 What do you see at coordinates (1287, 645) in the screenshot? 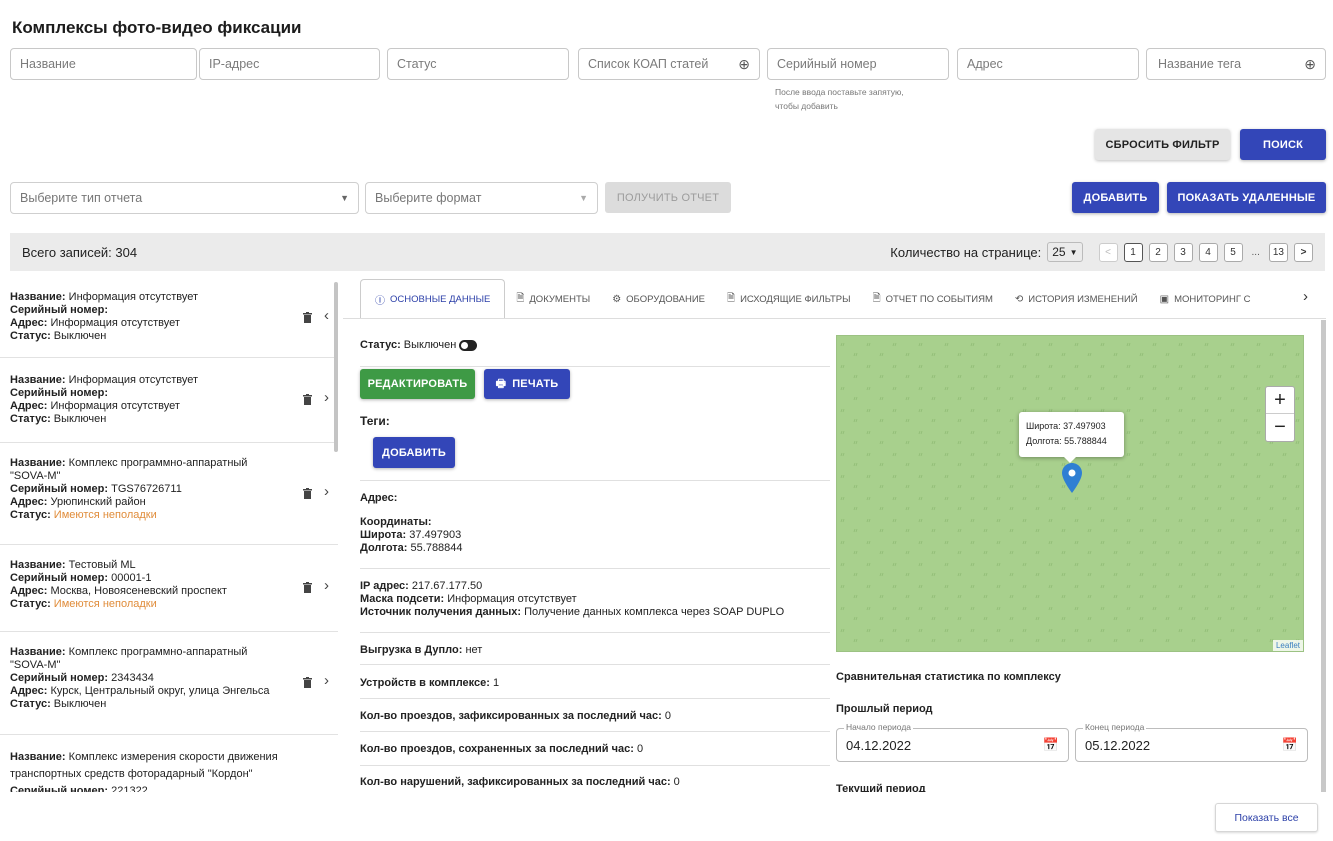
I see `map-attribution: Leaflet` at bounding box center [1287, 645].